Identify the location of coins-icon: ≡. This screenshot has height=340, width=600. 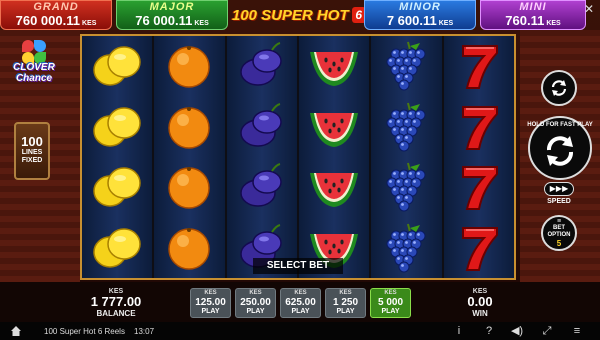
(559, 221).